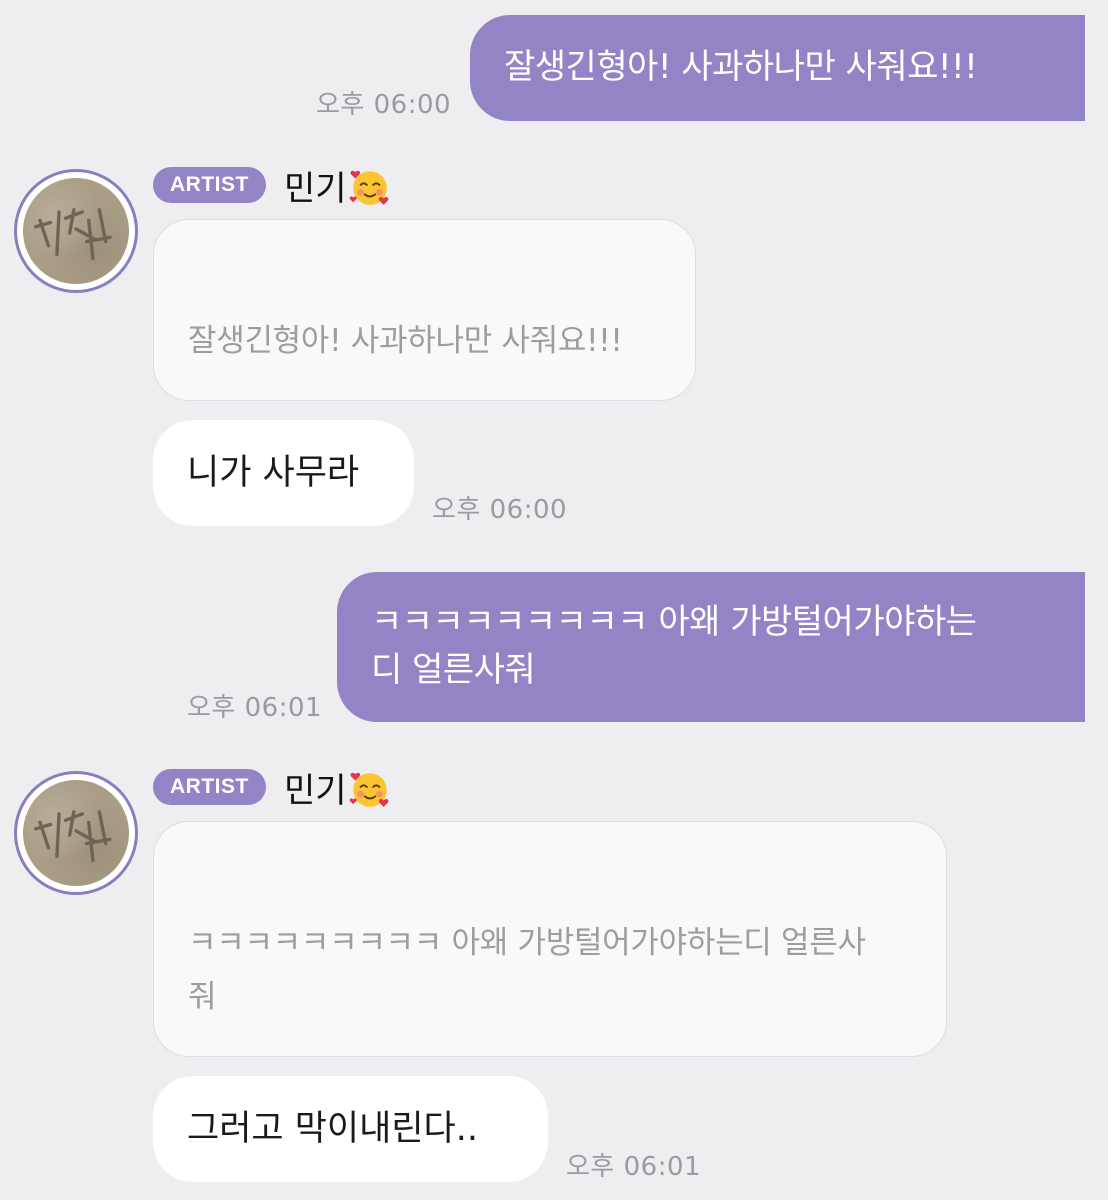 This screenshot has height=1200, width=1108. I want to click on reply-text: 니가 사무라, so click(273, 473).